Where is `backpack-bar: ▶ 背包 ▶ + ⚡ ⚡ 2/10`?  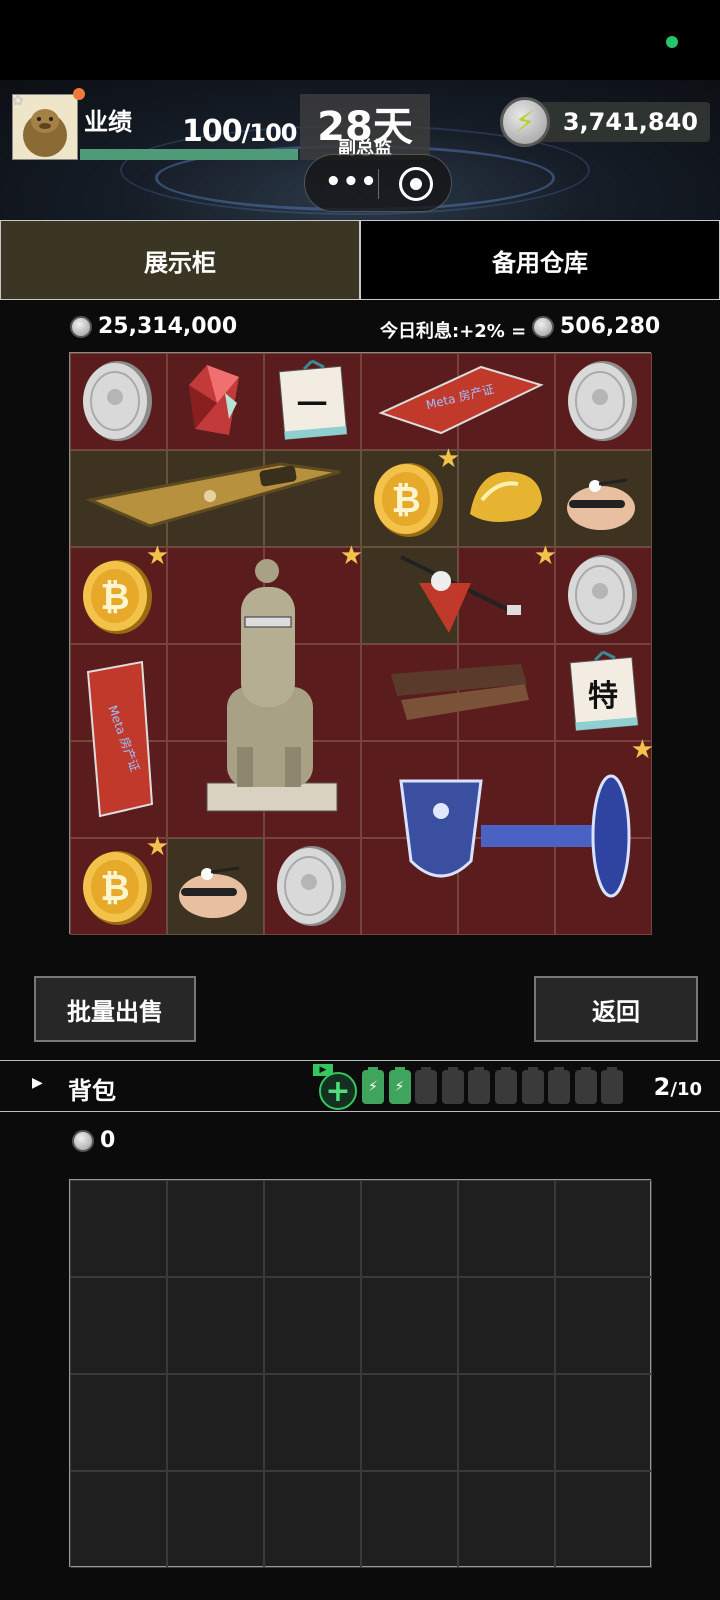 backpack-bar: ▶ 背包 ▶ + ⚡ ⚡ 2/10 is located at coordinates (360, 1086).